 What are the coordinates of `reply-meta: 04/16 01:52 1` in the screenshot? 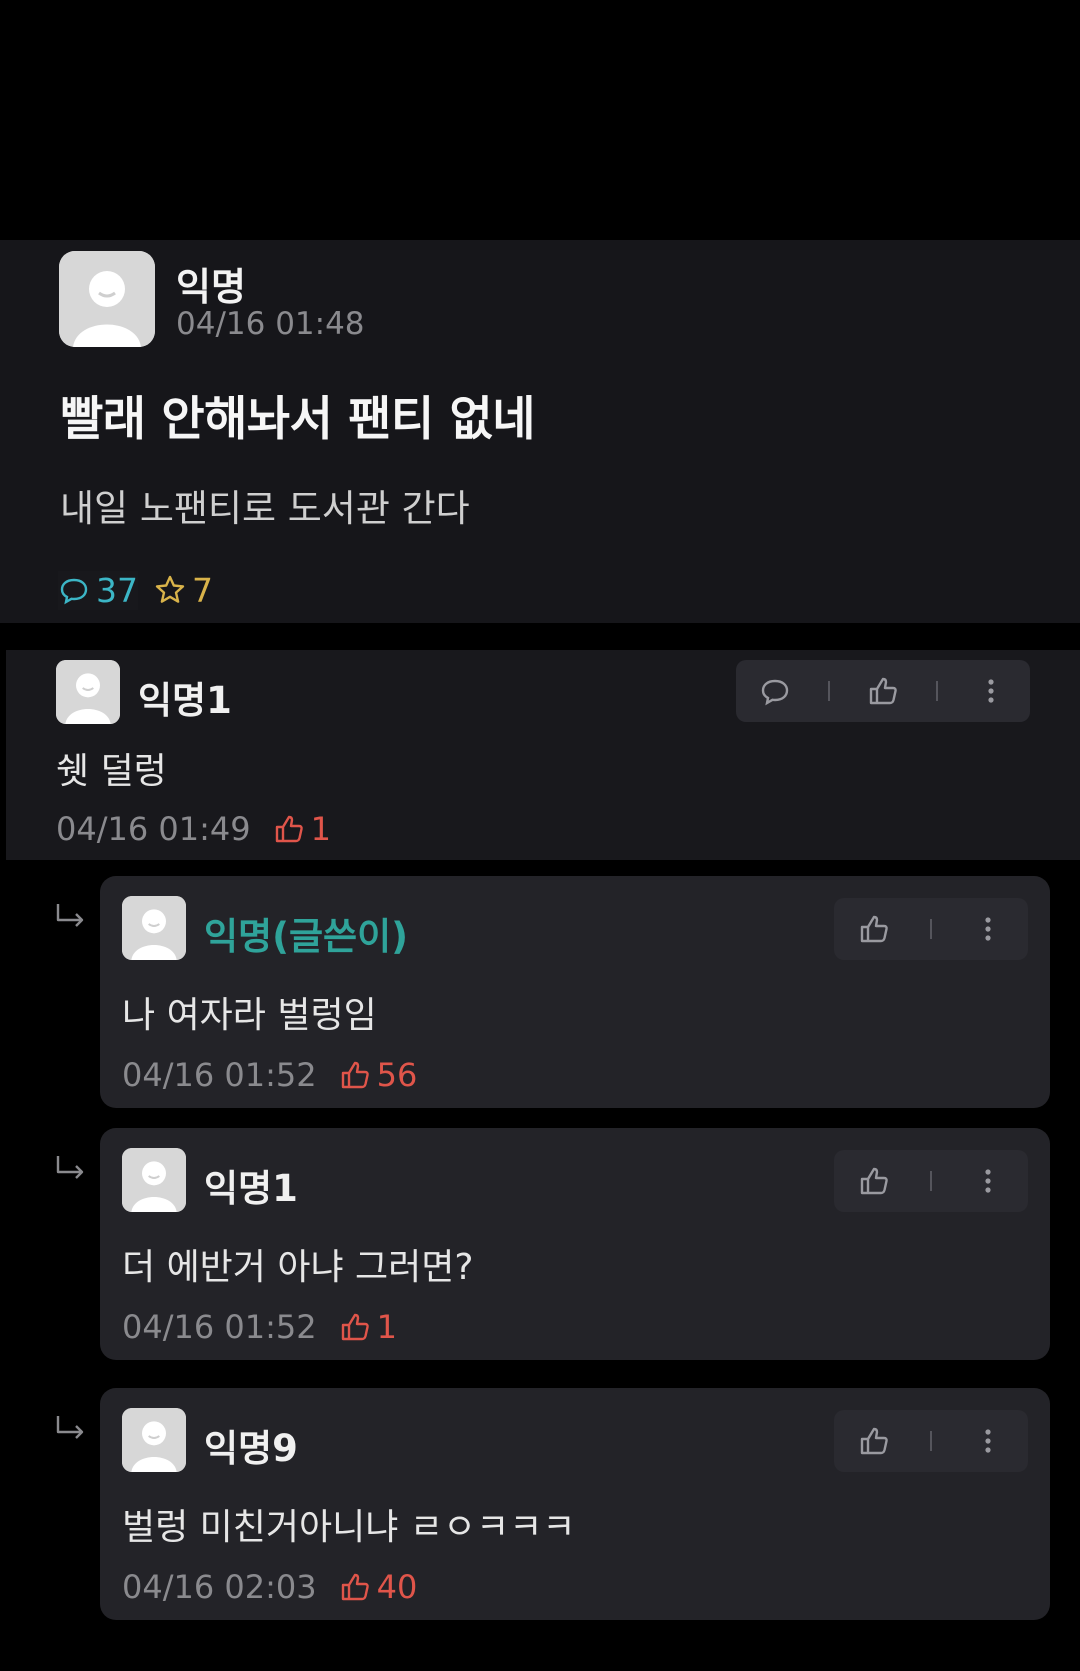 It's located at (259, 1327).